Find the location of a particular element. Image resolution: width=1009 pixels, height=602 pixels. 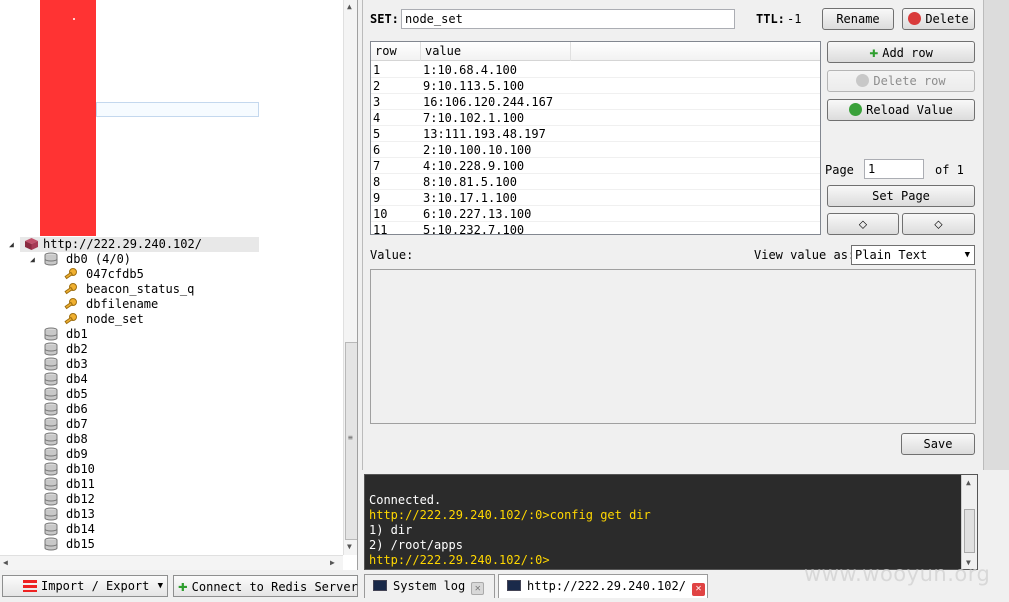

previous-page-button: ⬦ is located at coordinates (863, 224).